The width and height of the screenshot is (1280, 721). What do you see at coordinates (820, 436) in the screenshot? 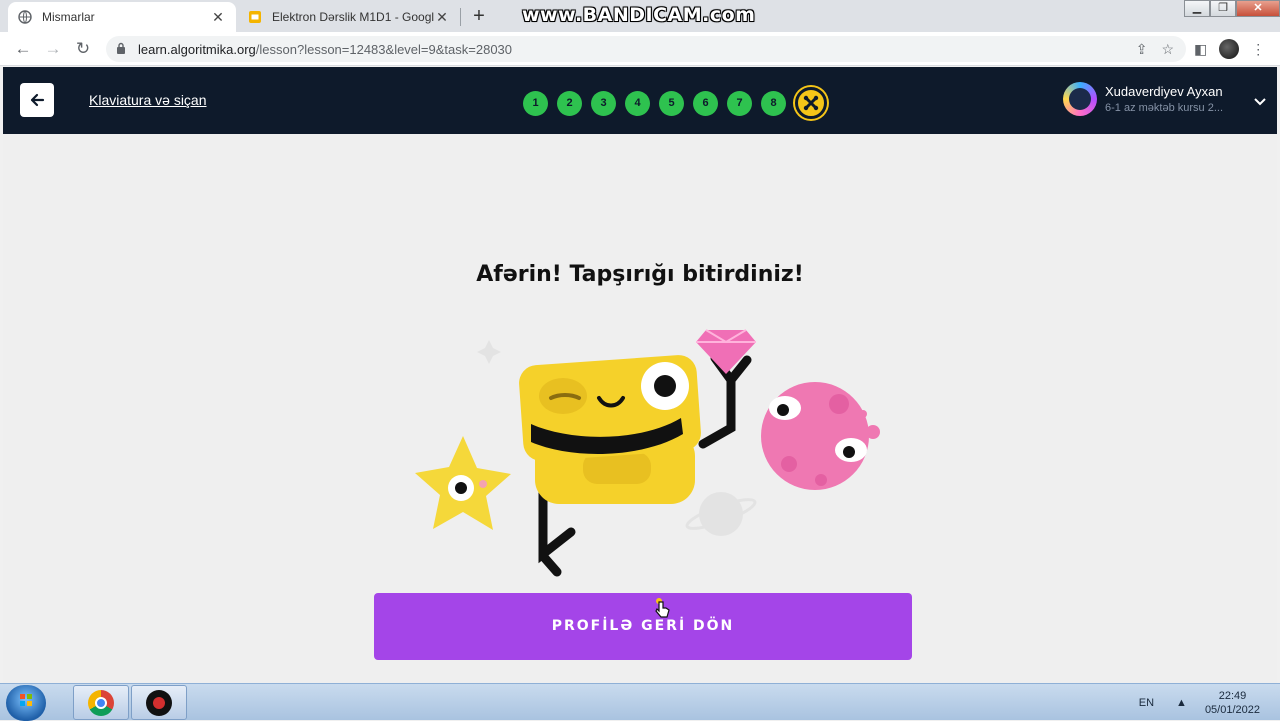
I see `pink-planet-character` at bounding box center [820, 436].